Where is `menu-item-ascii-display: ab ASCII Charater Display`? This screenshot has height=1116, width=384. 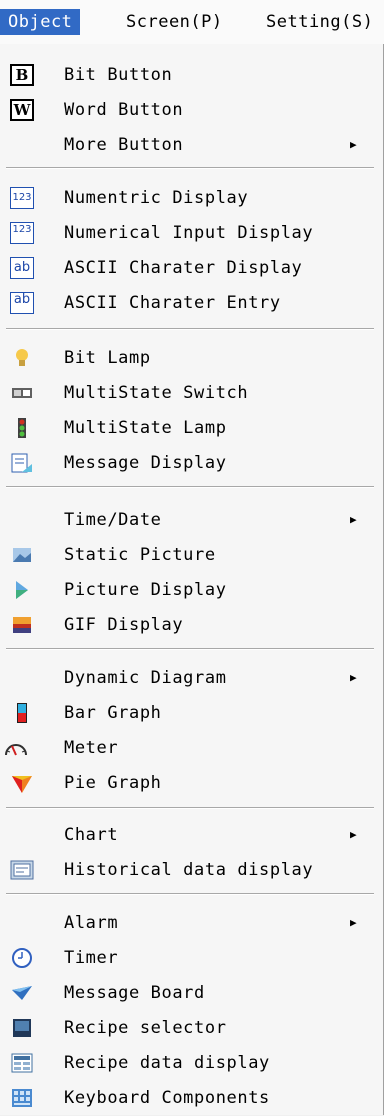
menu-item-ascii-display: ab ASCII Charater Display is located at coordinates (191, 268).